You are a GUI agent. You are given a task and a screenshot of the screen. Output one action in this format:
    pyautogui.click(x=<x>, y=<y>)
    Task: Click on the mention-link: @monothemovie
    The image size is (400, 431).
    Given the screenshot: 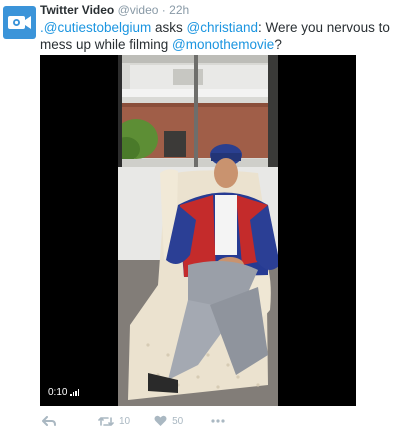 What is the action you would take?
    pyautogui.click(x=223, y=44)
    